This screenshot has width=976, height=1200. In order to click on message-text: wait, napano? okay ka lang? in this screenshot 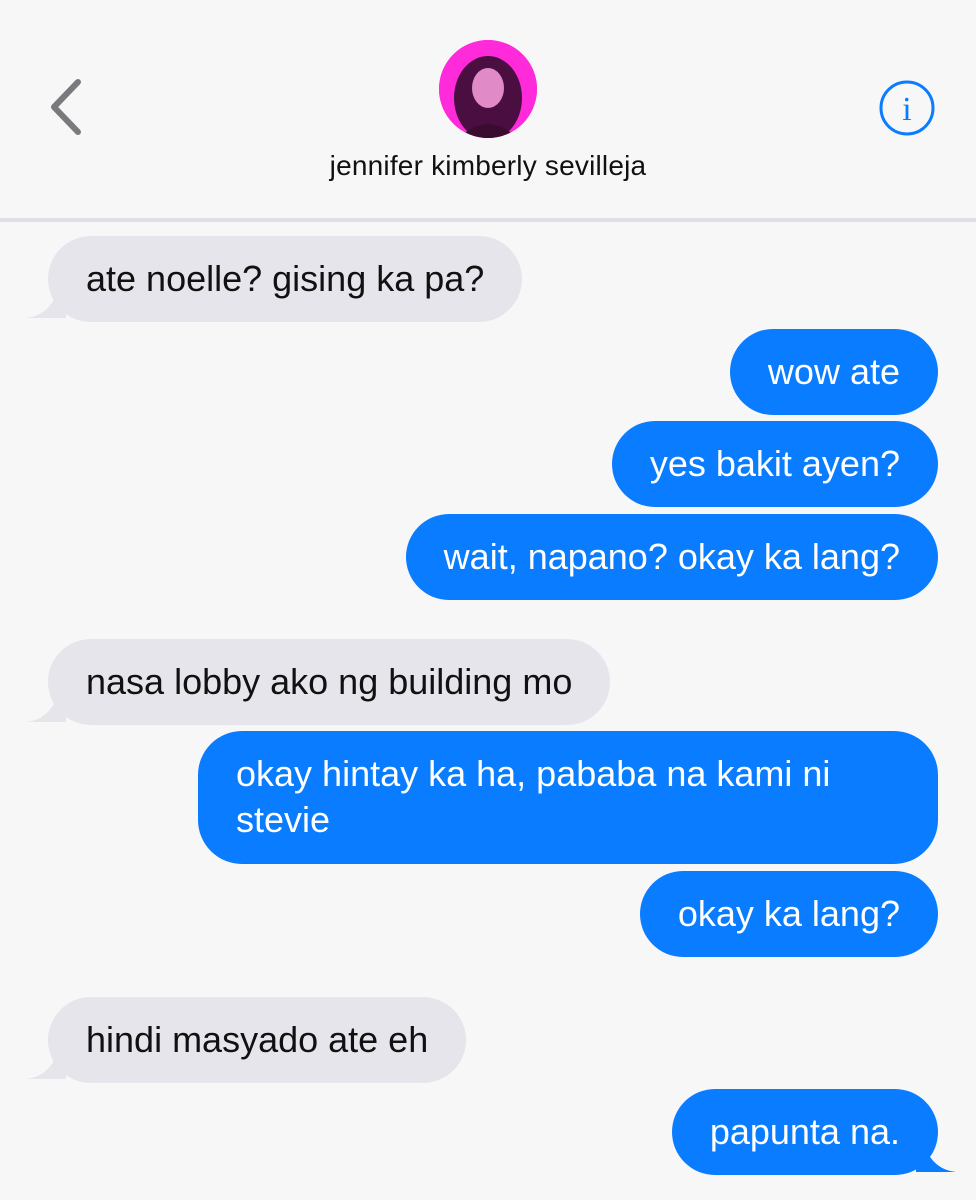, I will do `click(671, 556)`.